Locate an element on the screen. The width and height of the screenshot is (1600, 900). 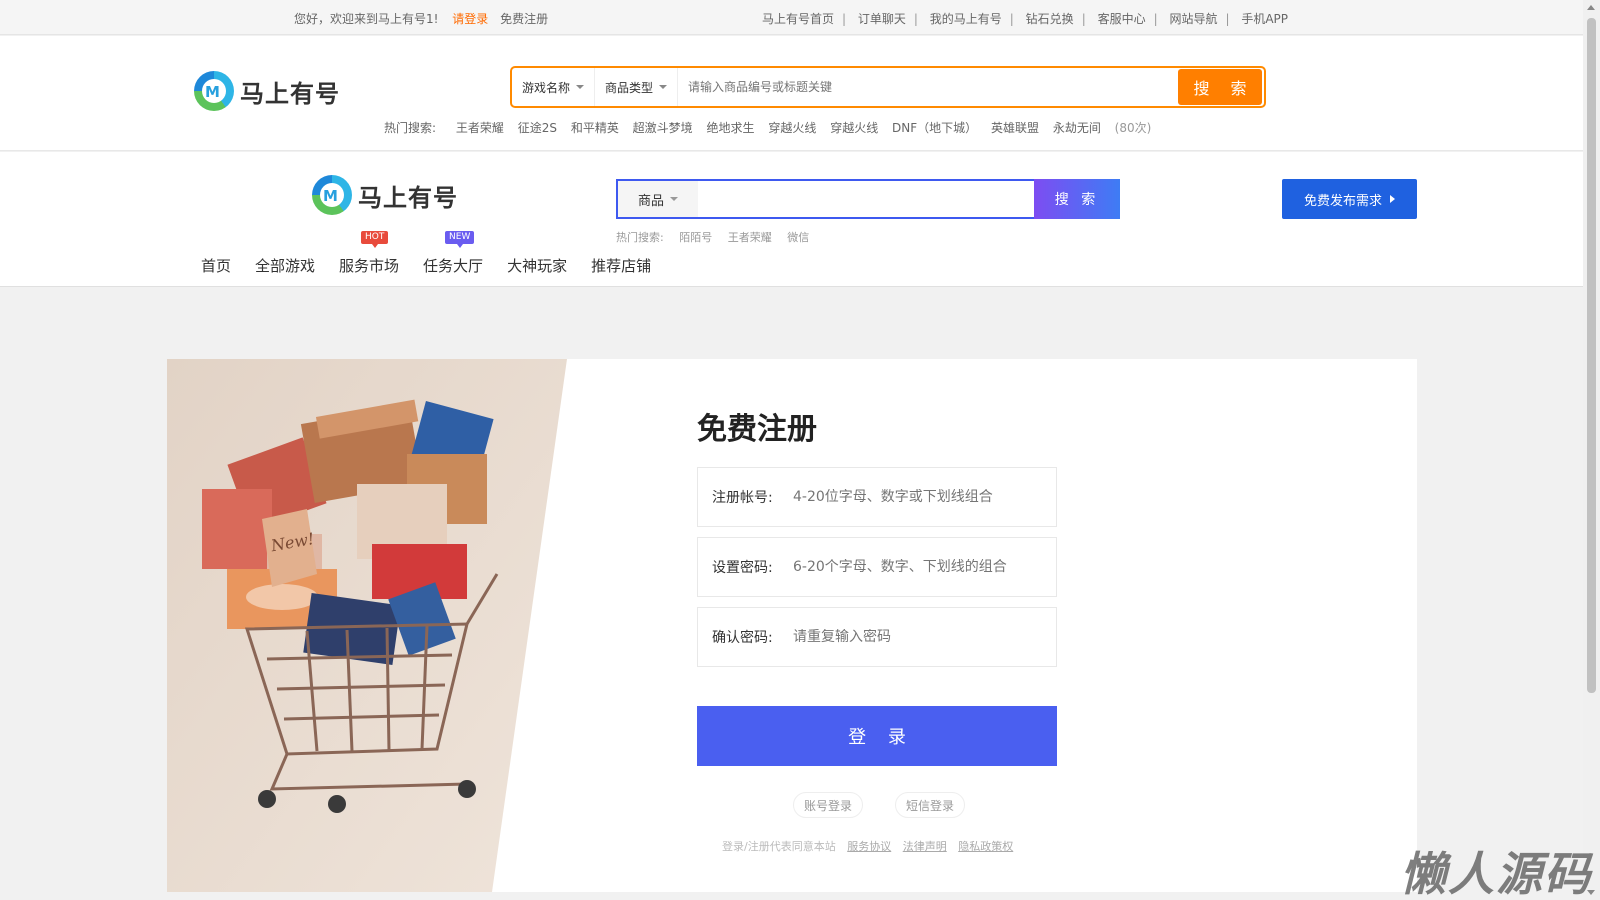
hot-badge: HOT is located at coordinates (375, 239).